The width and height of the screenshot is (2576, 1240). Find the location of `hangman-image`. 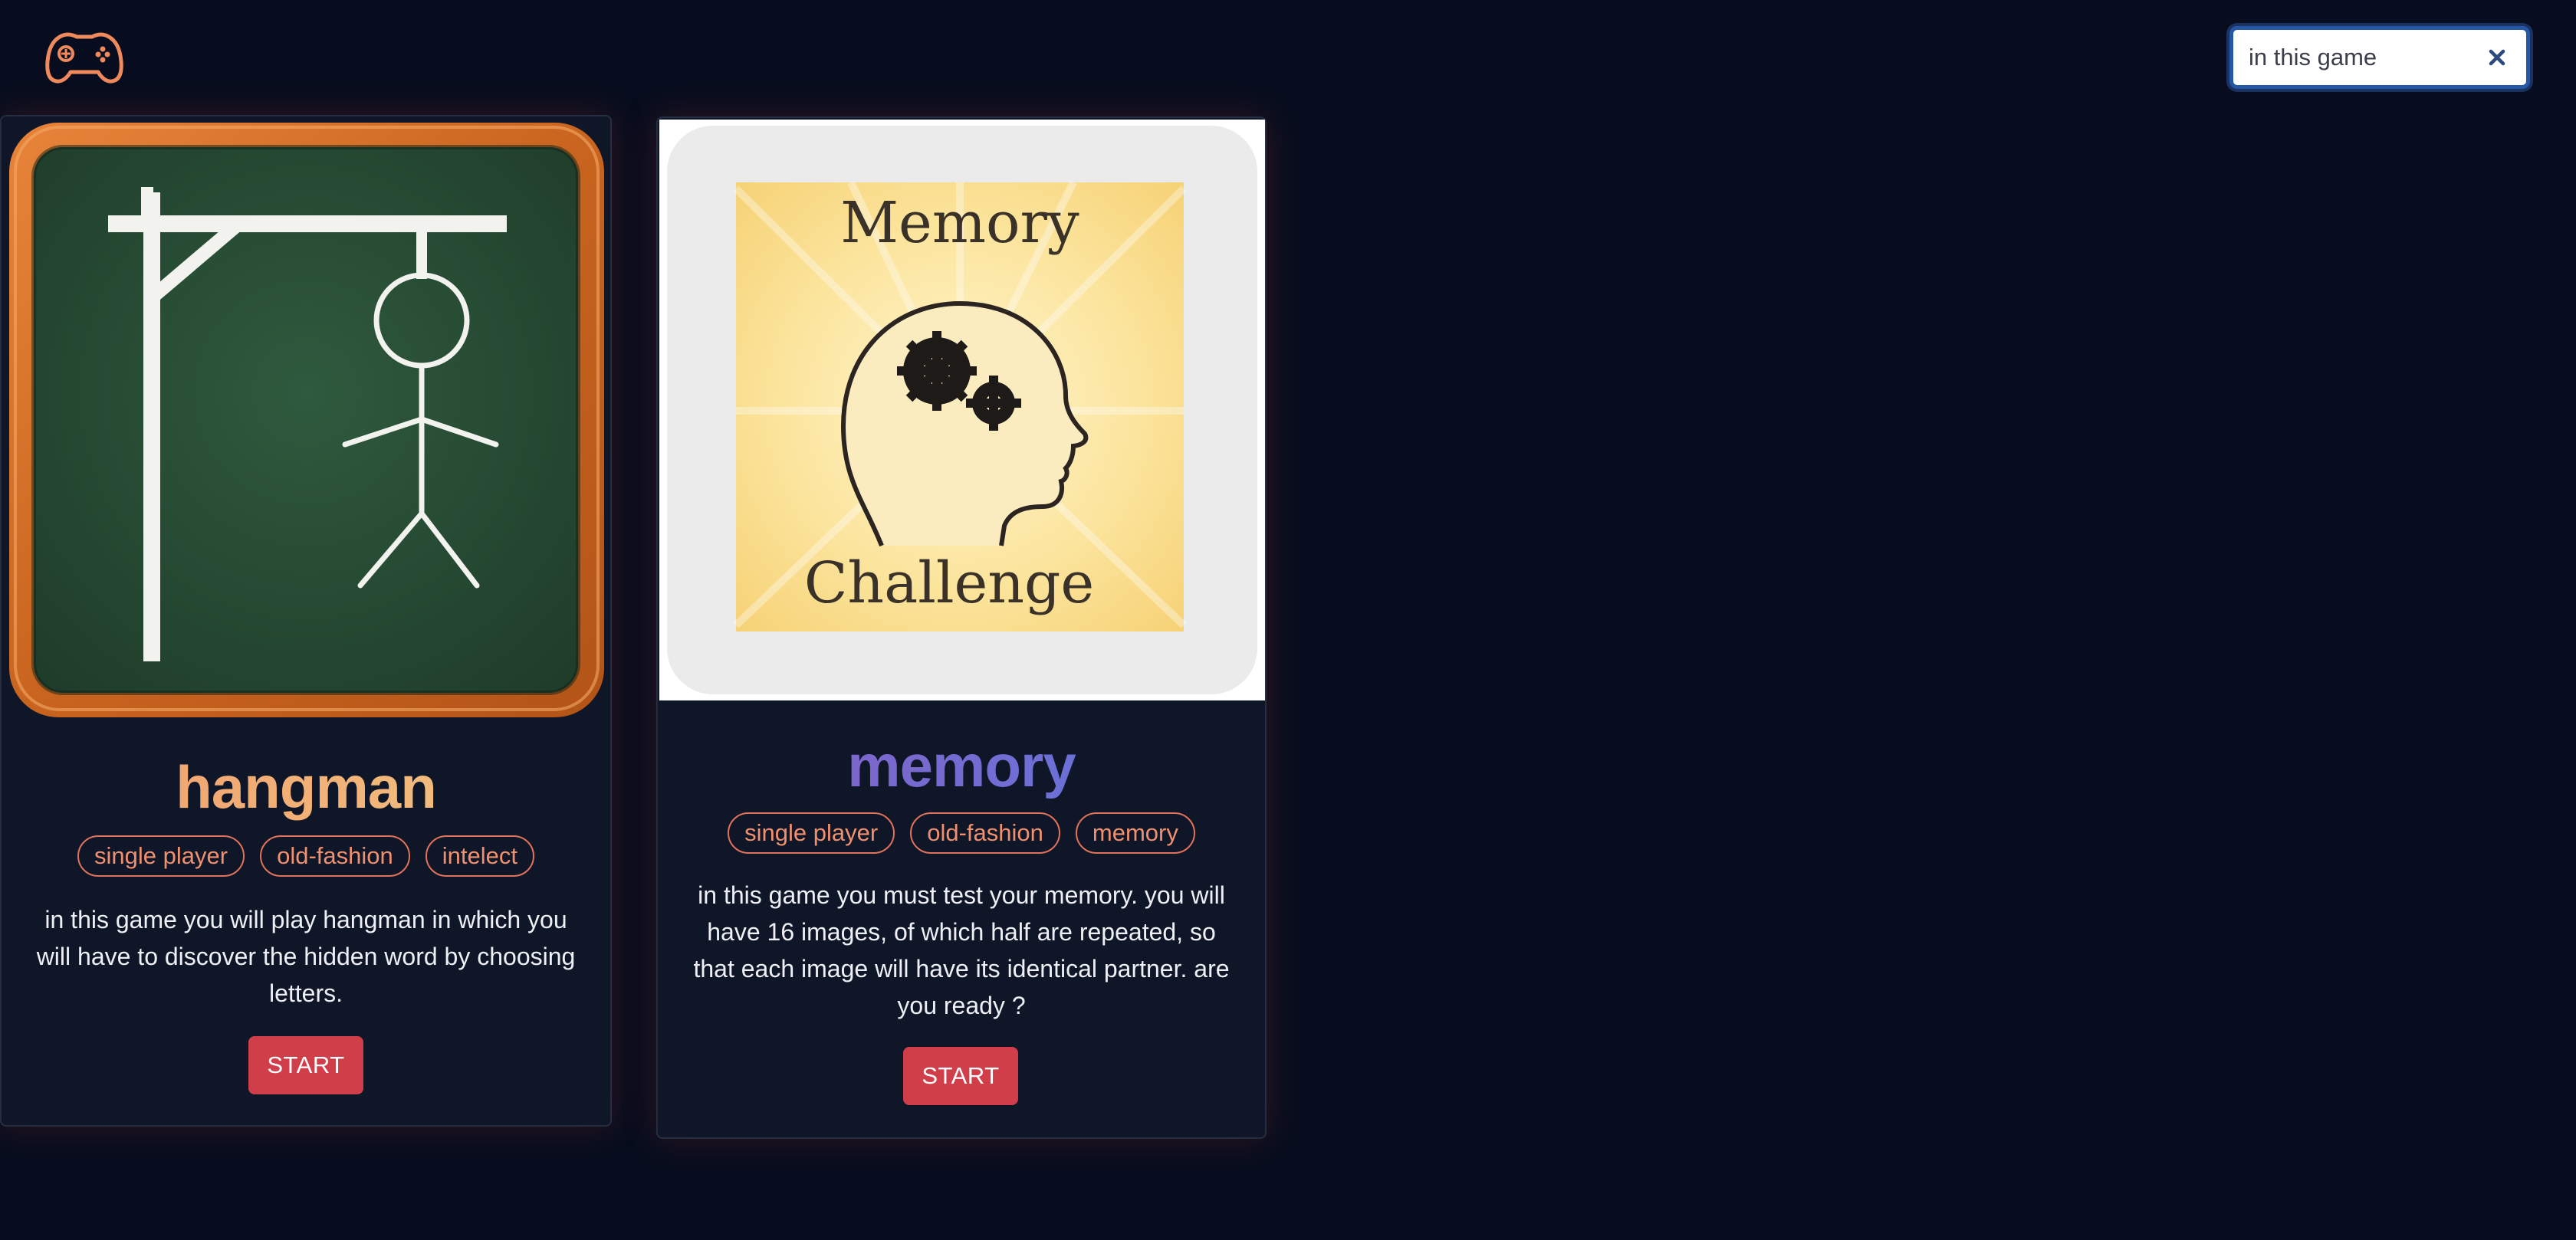

hangman-image is located at coordinates (307, 419).